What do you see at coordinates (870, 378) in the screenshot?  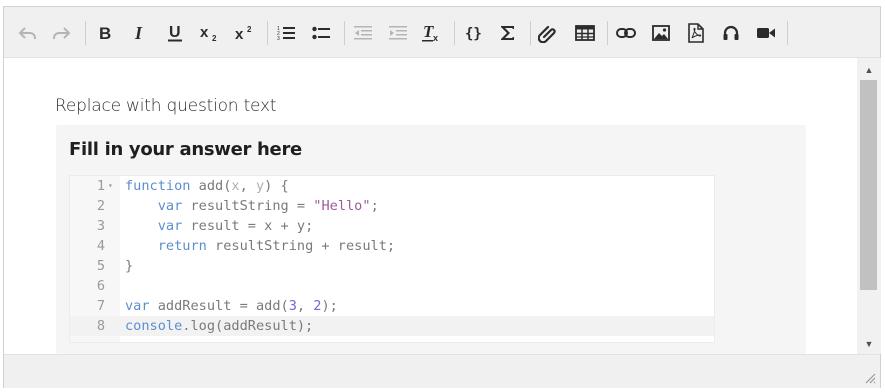 I see `resize-handle-icon` at bounding box center [870, 378].